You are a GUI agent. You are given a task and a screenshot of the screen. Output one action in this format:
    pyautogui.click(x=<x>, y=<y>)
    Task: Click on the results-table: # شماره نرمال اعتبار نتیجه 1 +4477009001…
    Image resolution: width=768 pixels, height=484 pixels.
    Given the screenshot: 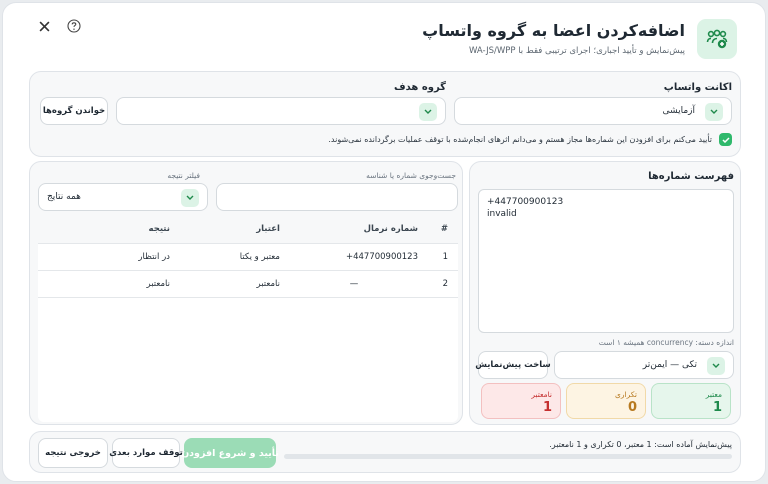 What is the action you would take?
    pyautogui.click(x=248, y=256)
    